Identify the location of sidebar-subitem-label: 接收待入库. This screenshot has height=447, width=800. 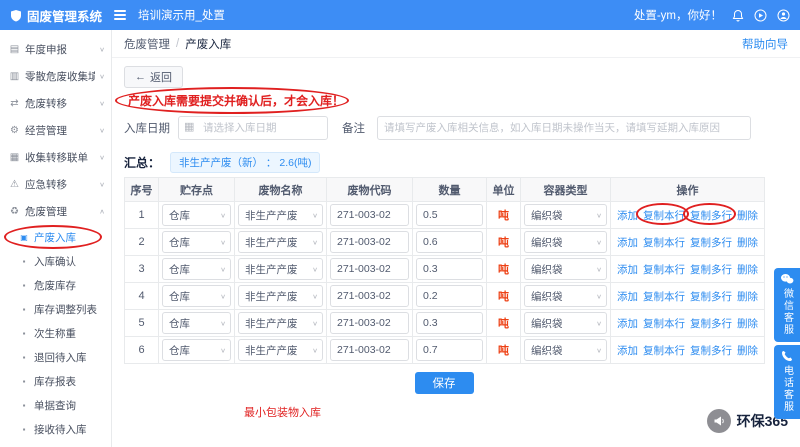
(60, 429).